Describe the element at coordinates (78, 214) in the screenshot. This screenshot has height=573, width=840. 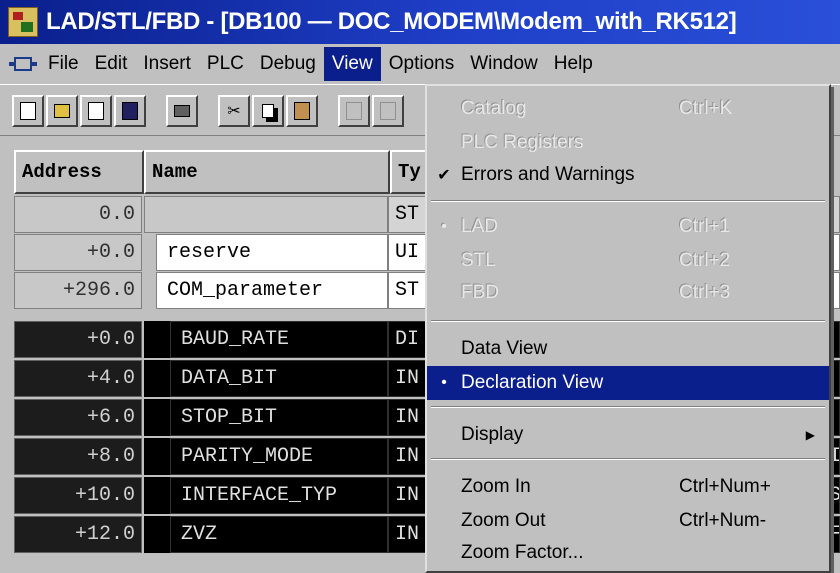
I see `address-cell: 0.0` at that location.